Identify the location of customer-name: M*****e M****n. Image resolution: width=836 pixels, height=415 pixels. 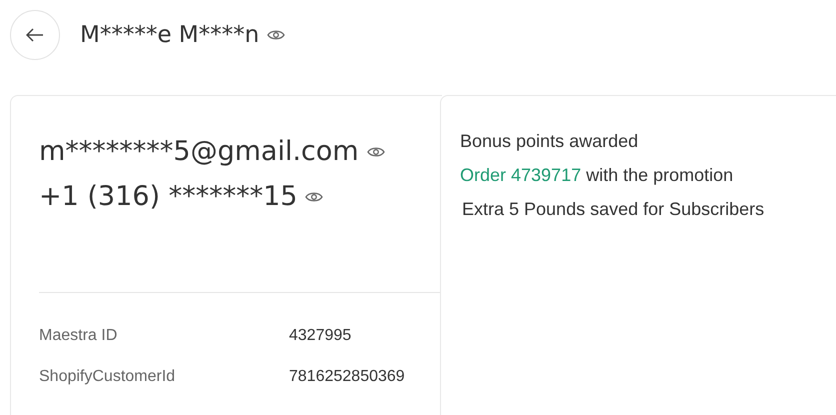
(170, 35).